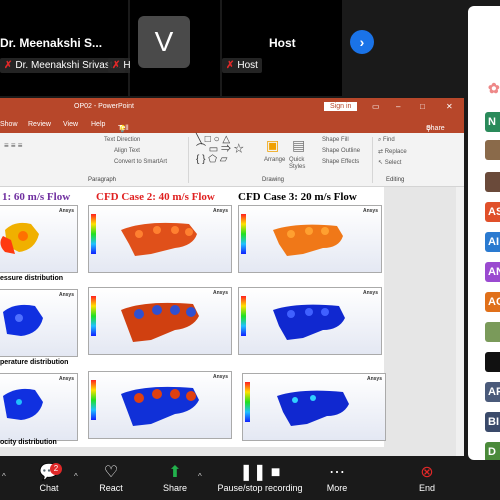 This screenshot has height=500, width=500. I want to click on shape-fill-button: Shape Fill, so click(335, 140).